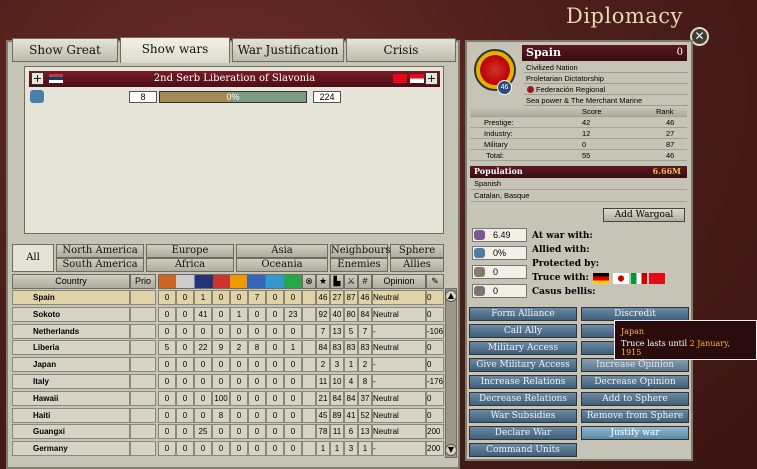 This screenshot has height=469, width=757. Describe the element at coordinates (635, 382) in the screenshot. I see `decrease-opinion-button: Decrease Opinion` at that location.